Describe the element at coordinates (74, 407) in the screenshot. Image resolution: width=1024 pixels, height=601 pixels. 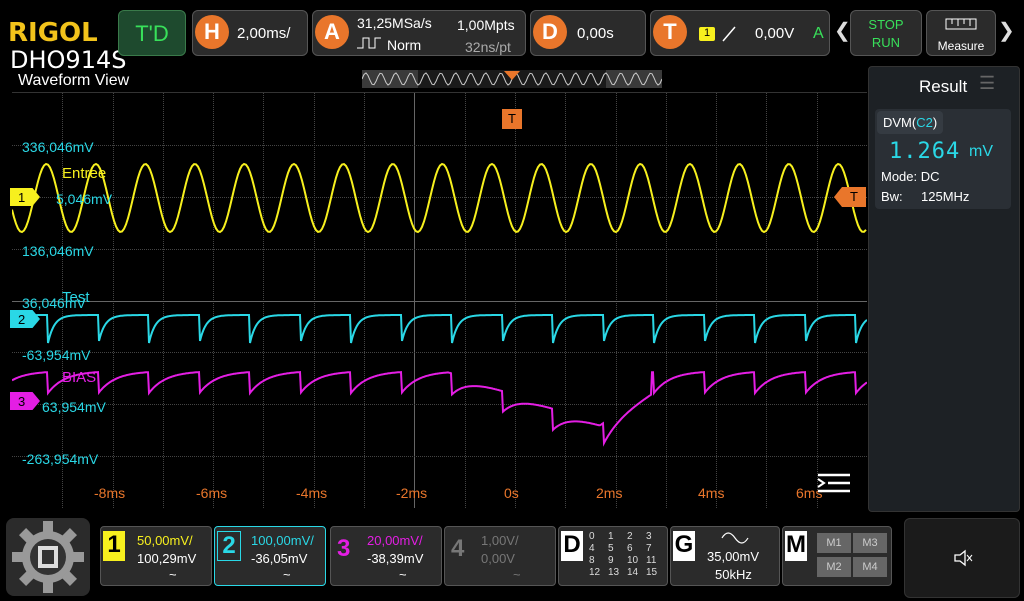
I see `y-label-partial-3: 63,954mV` at that location.